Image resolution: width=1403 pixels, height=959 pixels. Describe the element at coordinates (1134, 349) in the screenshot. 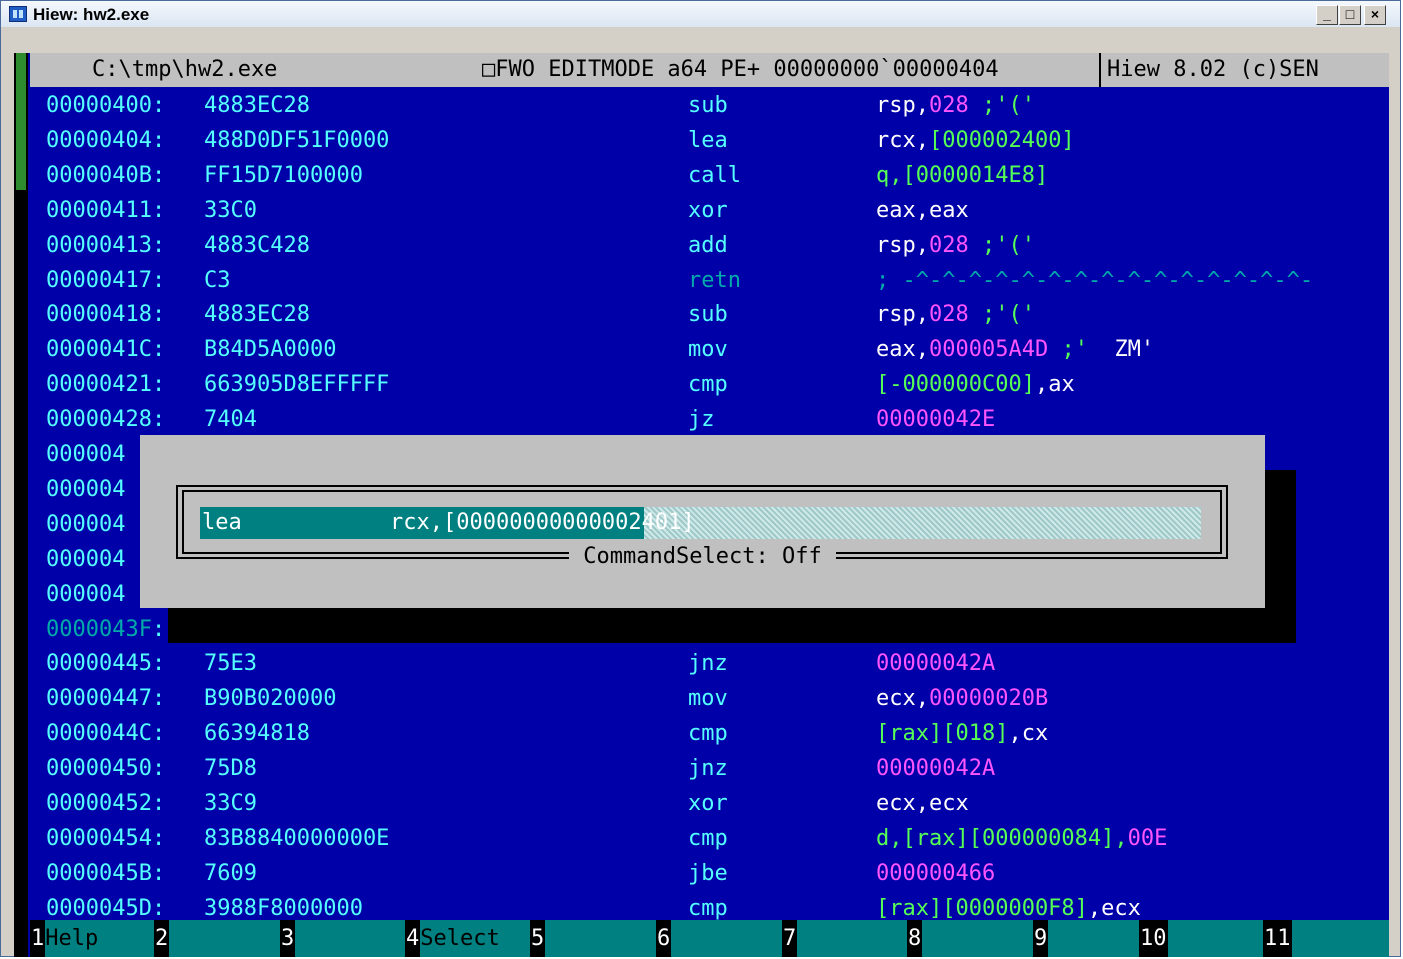

I see `operand-part: ZM'` at that location.